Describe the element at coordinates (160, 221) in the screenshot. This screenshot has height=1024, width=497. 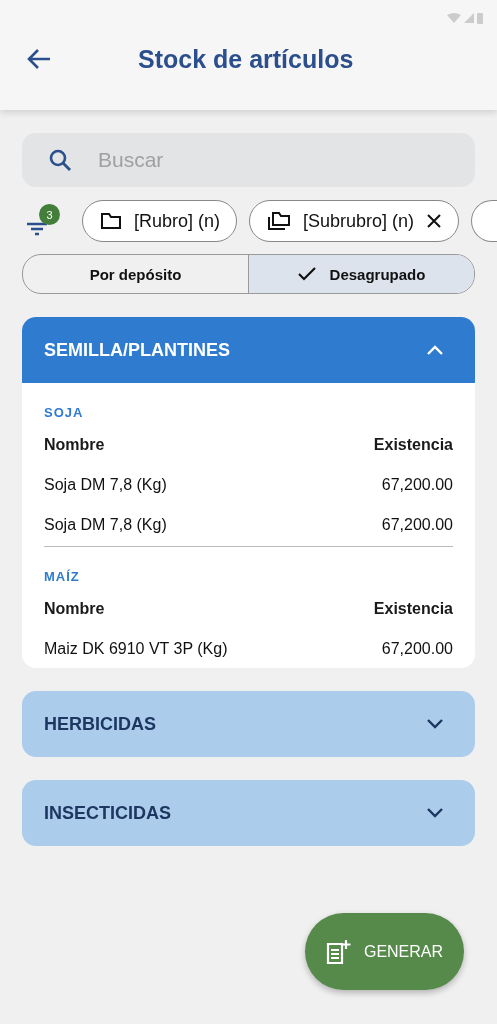
I see `filter-chip: [Rubro] (n)` at that location.